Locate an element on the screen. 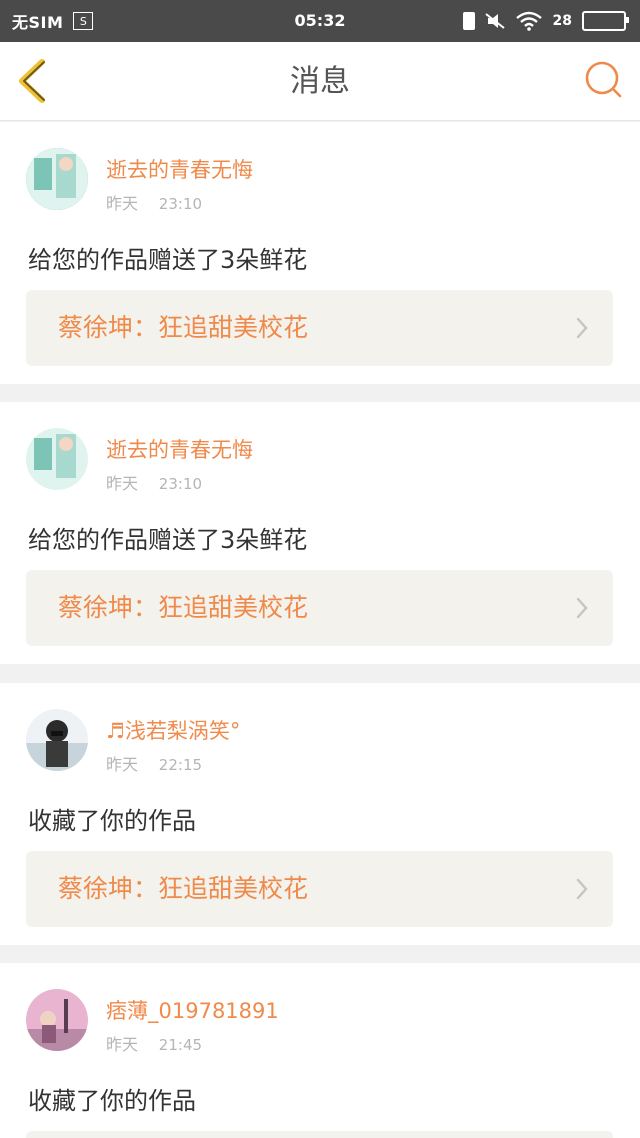  timestamp: 昨天 21:45 is located at coordinates (154, 1043).